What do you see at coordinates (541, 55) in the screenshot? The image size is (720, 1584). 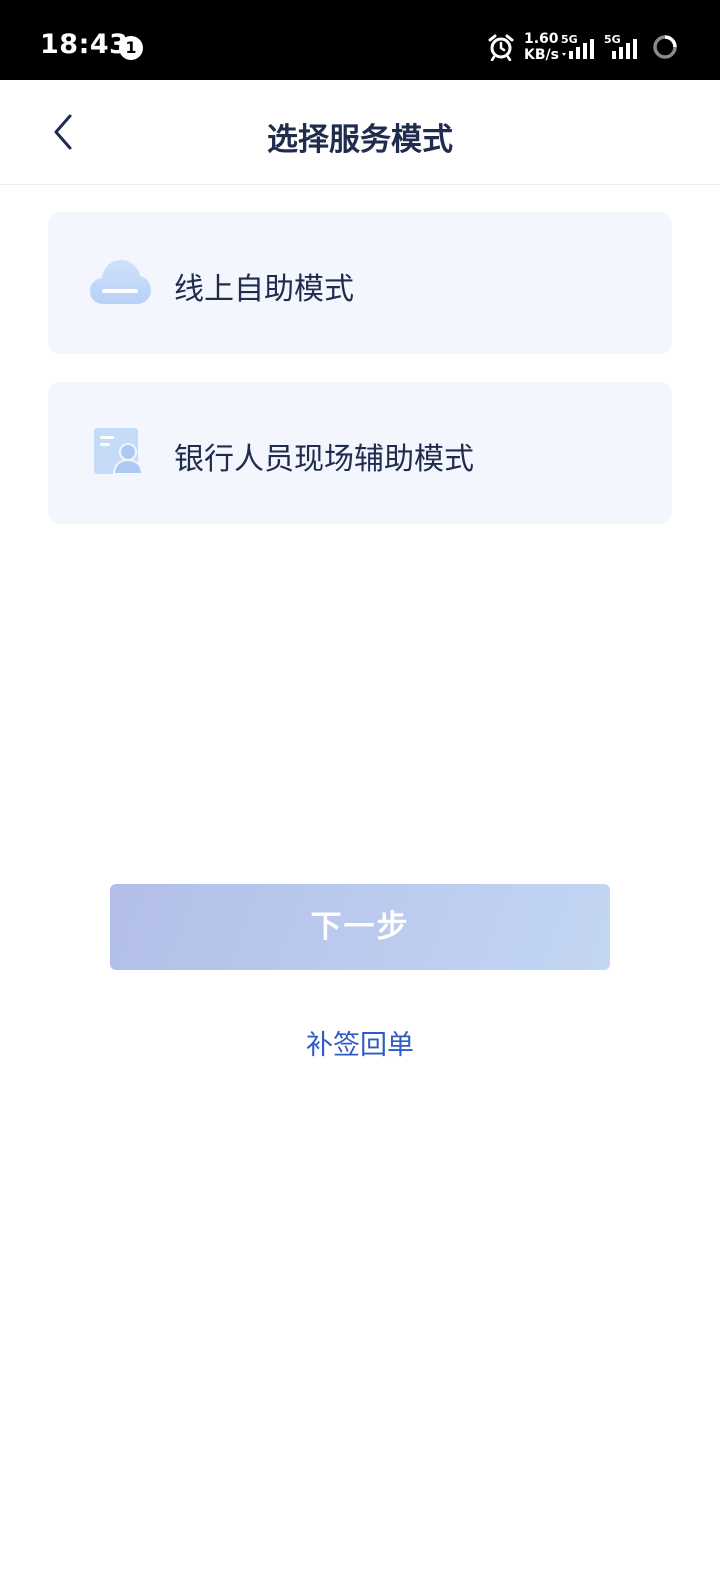 I see `network-speed-unit: KB/s` at bounding box center [541, 55].